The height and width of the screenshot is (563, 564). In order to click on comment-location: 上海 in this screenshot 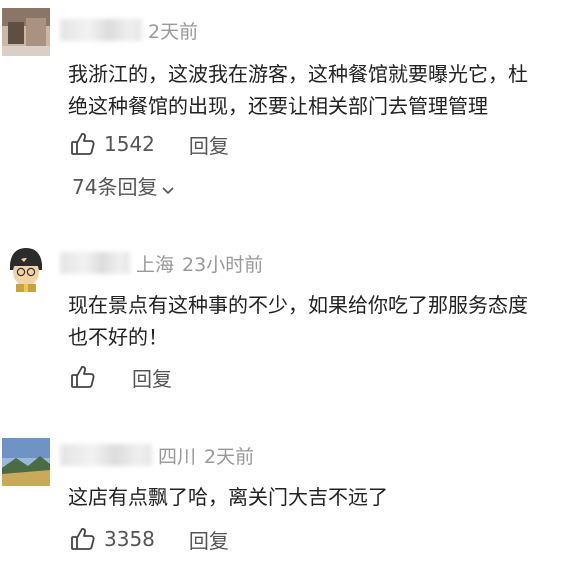, I will do `click(155, 264)`.